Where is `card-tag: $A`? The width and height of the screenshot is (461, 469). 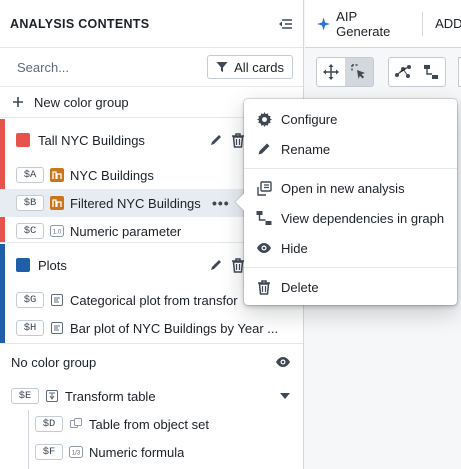 card-tag: $A is located at coordinates (30, 175).